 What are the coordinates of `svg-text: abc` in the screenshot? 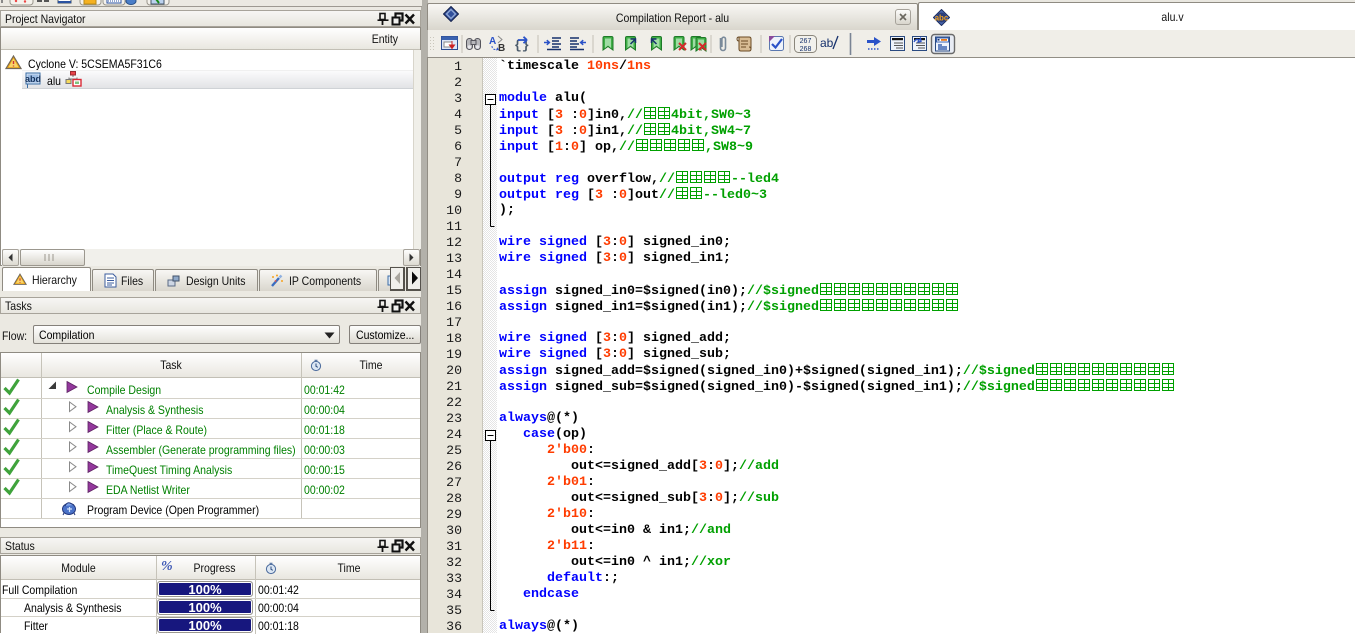 It's located at (942, 18).